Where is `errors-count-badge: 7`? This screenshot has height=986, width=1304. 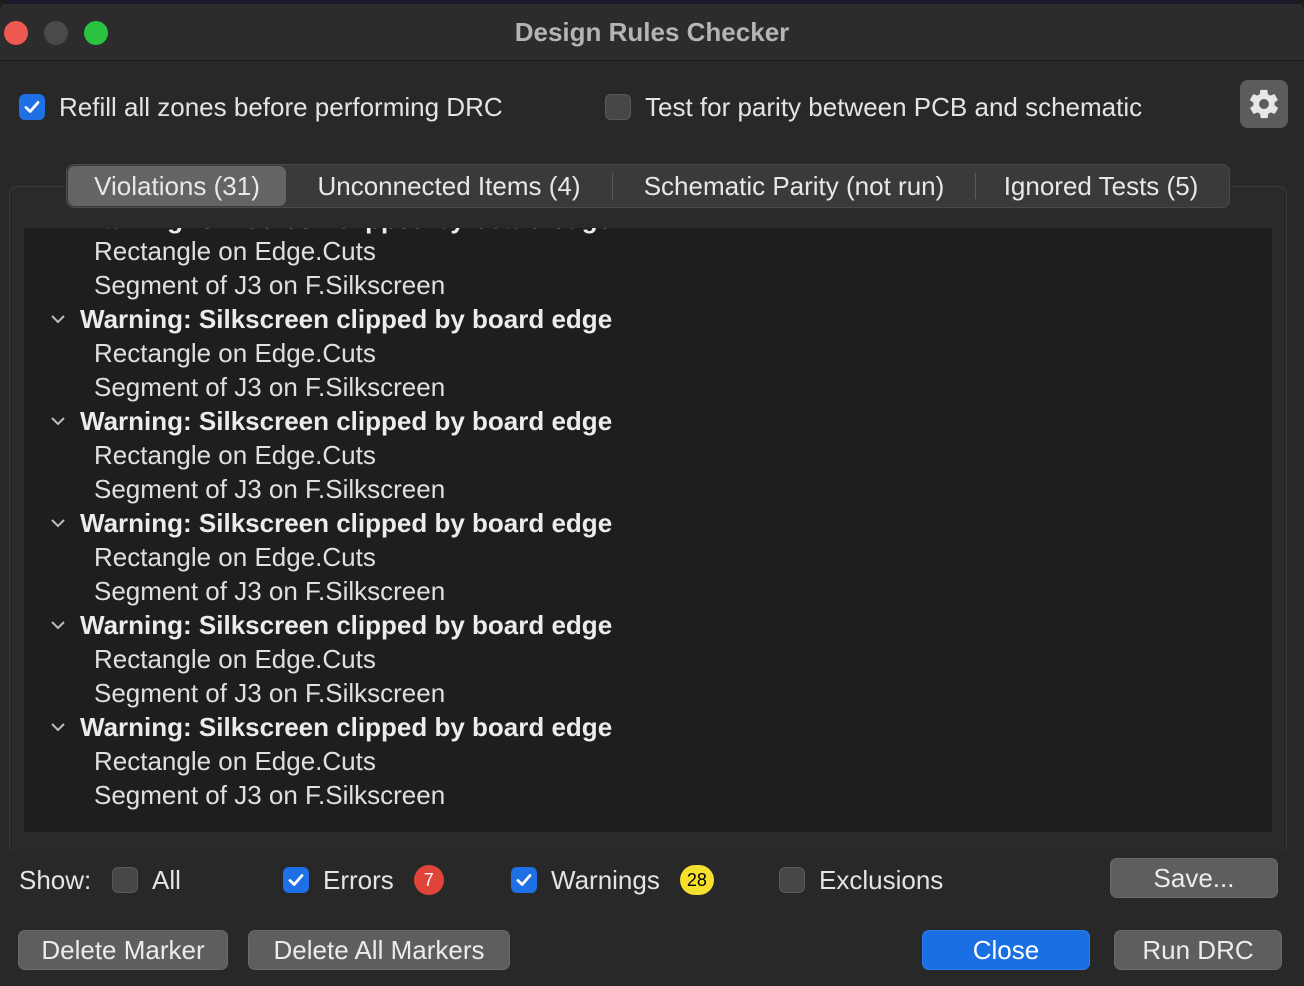
errors-count-badge: 7 is located at coordinates (428, 880).